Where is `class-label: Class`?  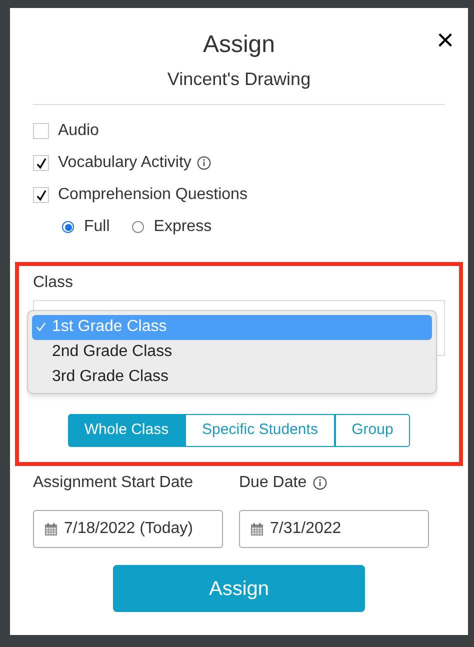 class-label: Class is located at coordinates (53, 283).